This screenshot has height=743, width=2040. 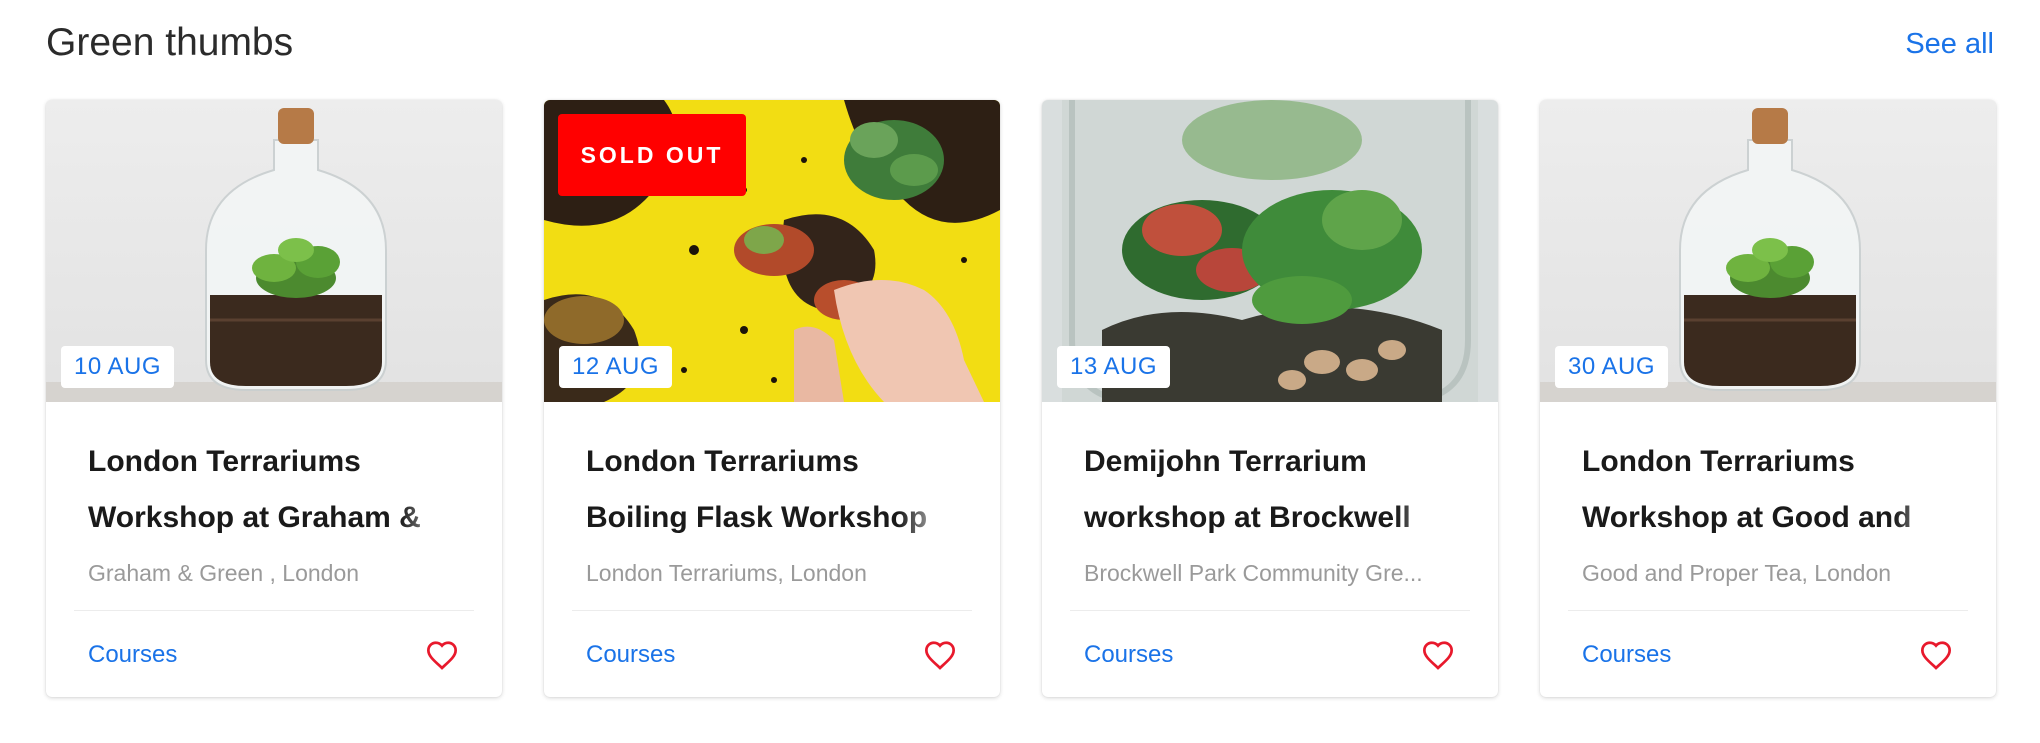 I want to click on card-image: 30 AUG, so click(x=1768, y=251).